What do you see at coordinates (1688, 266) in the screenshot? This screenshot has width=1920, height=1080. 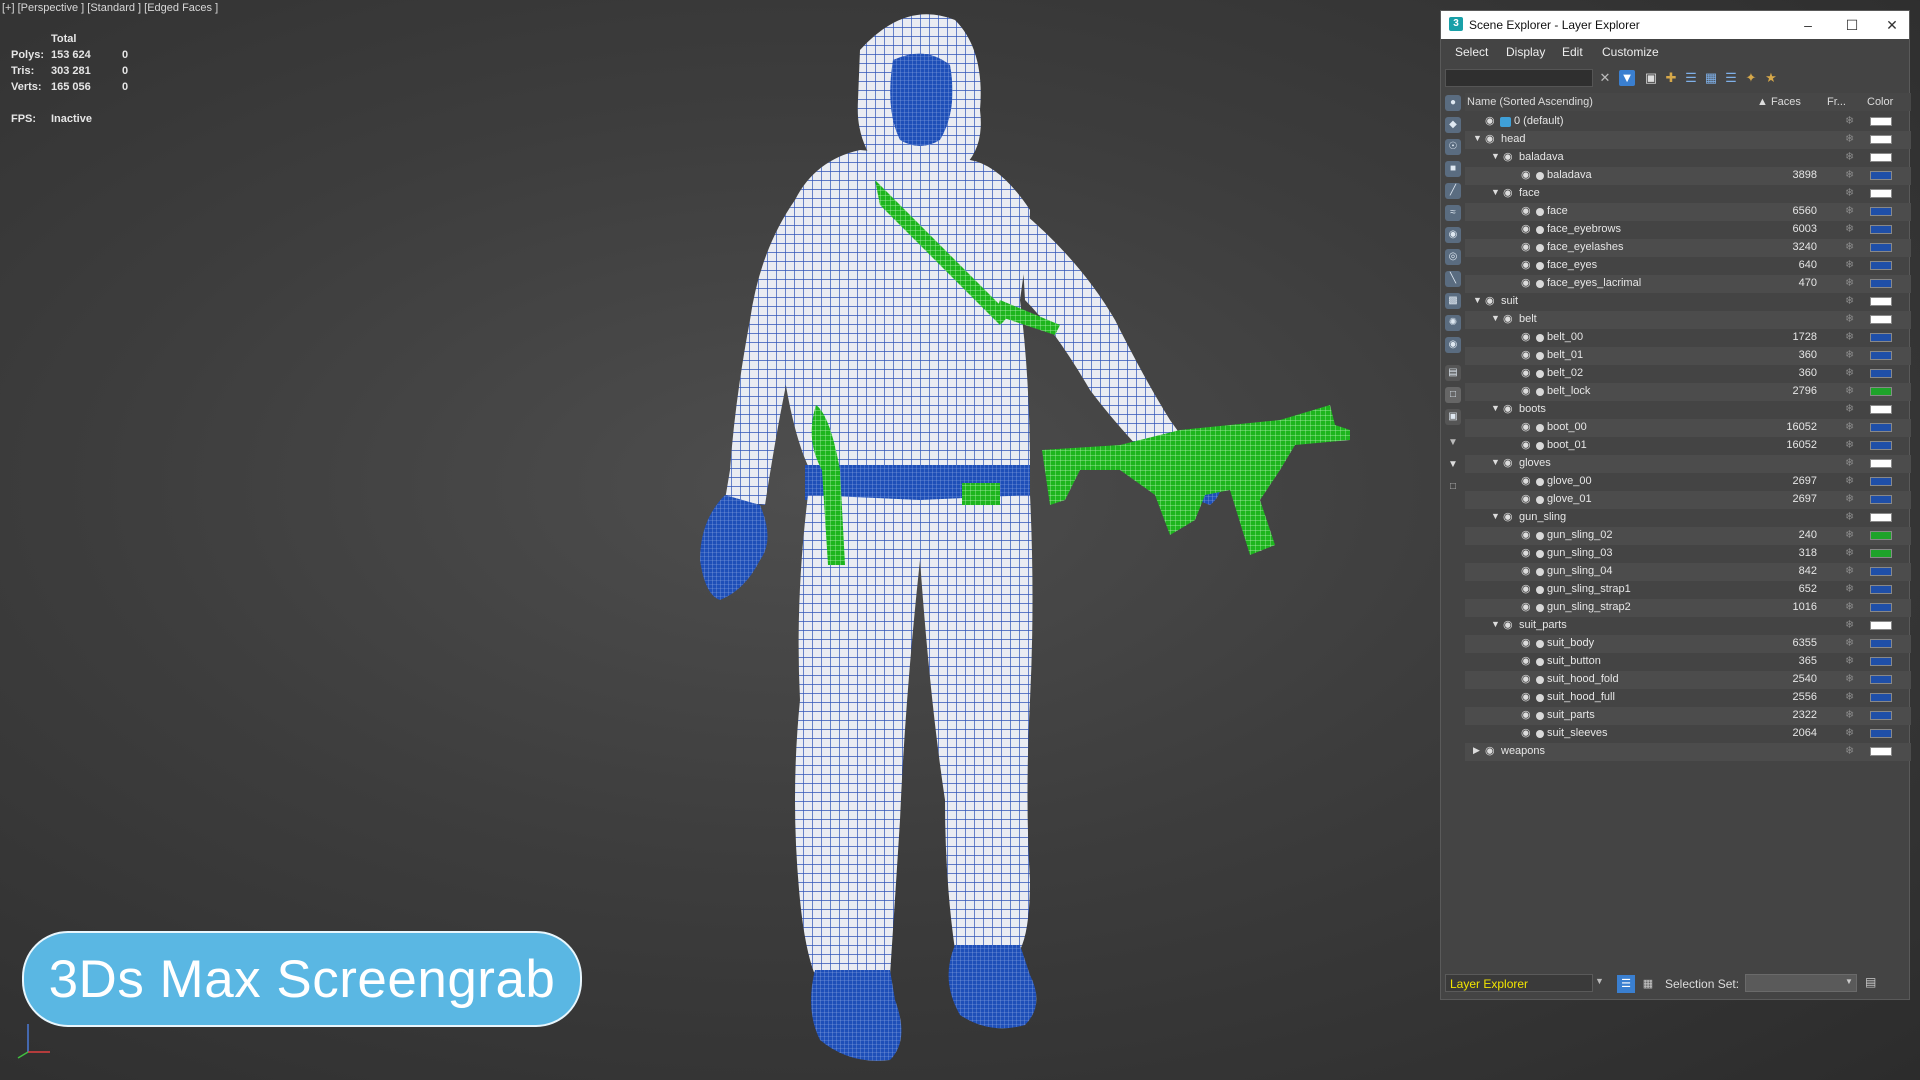 I see `layer-object-row: ◉ face_eyes 640 ❄` at bounding box center [1688, 266].